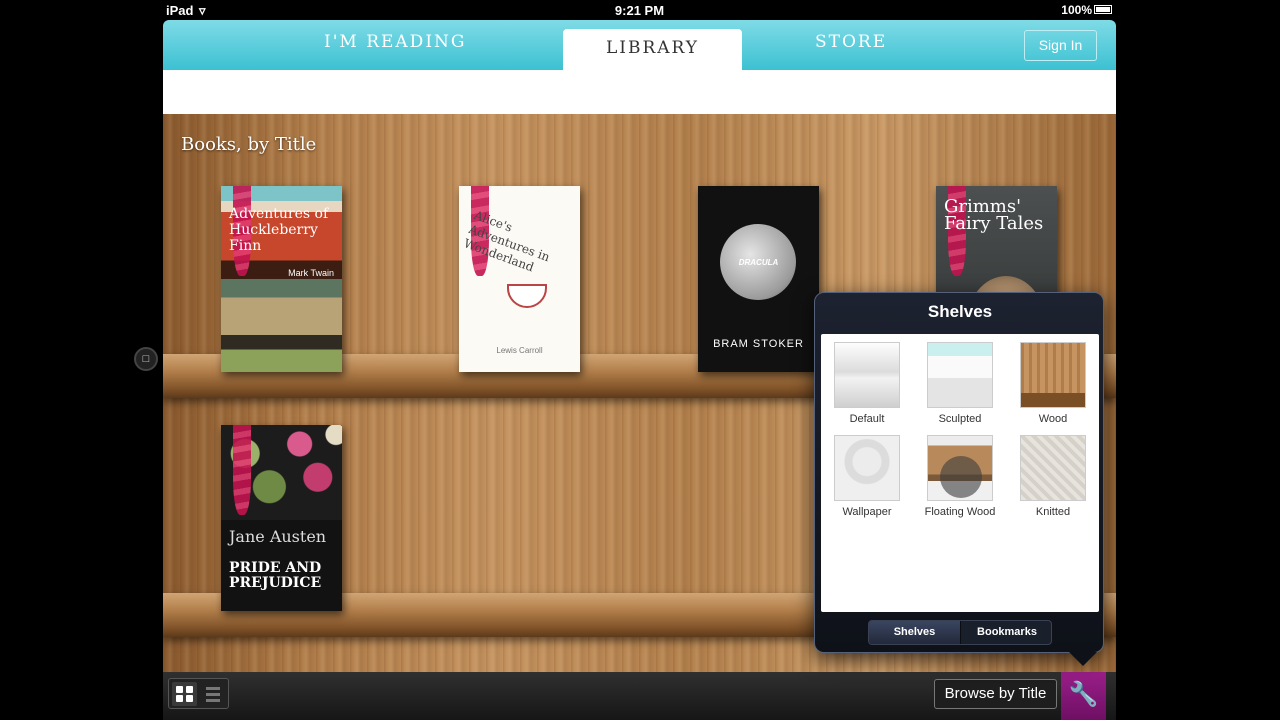 The height and width of the screenshot is (720, 1280). What do you see at coordinates (652, 49) in the screenshot?
I see `tab-library: LIBRARY` at bounding box center [652, 49].